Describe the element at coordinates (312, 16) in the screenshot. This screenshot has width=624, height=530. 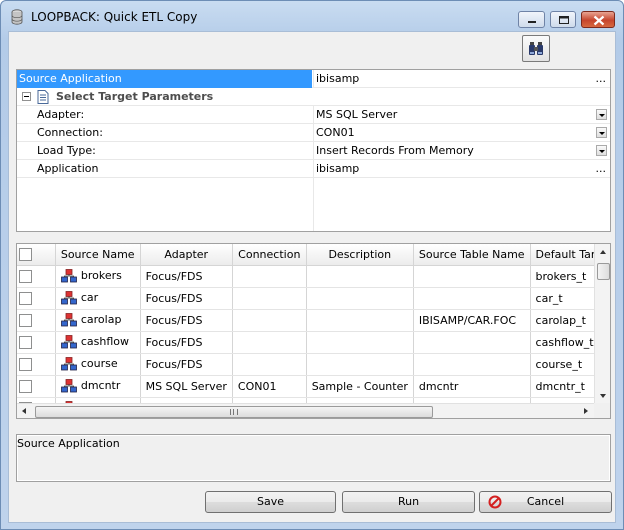
I see `title-bar: LOOPBACK: Quick ETL Copy` at that location.